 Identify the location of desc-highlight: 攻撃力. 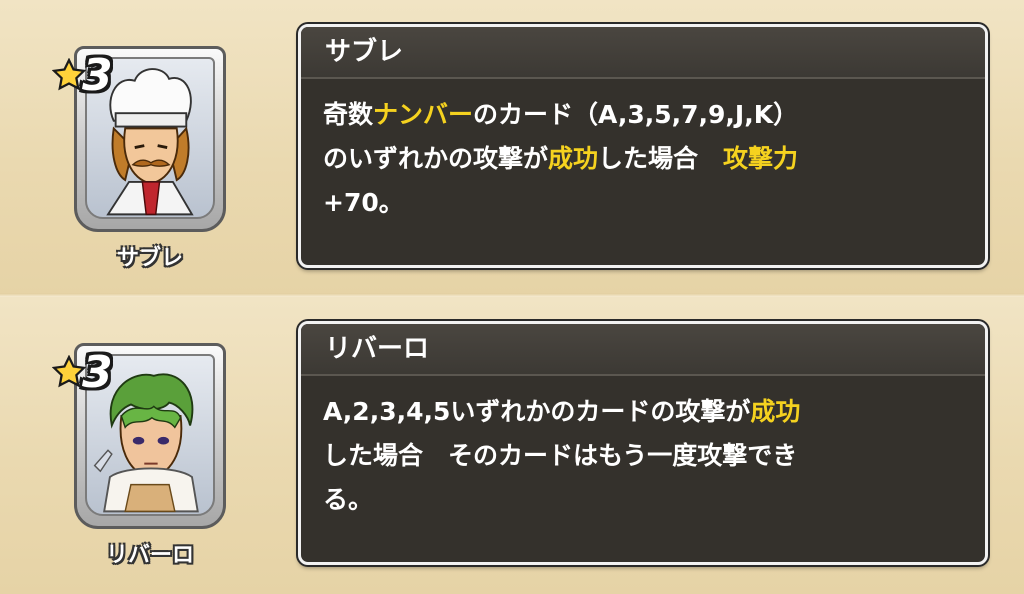
(761, 158).